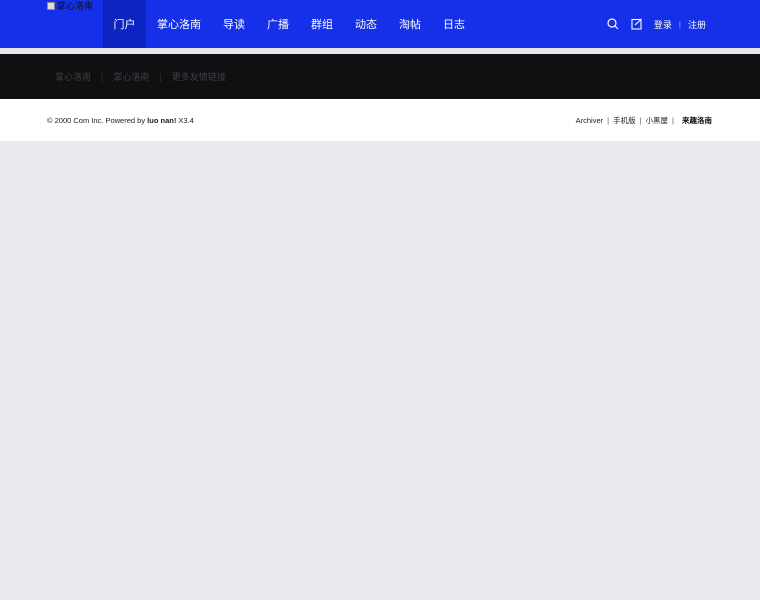 The image size is (760, 600). Describe the element at coordinates (97, 120) in the screenshot. I see `copyright-text: © 2000 Com Inc. Powered by` at that location.